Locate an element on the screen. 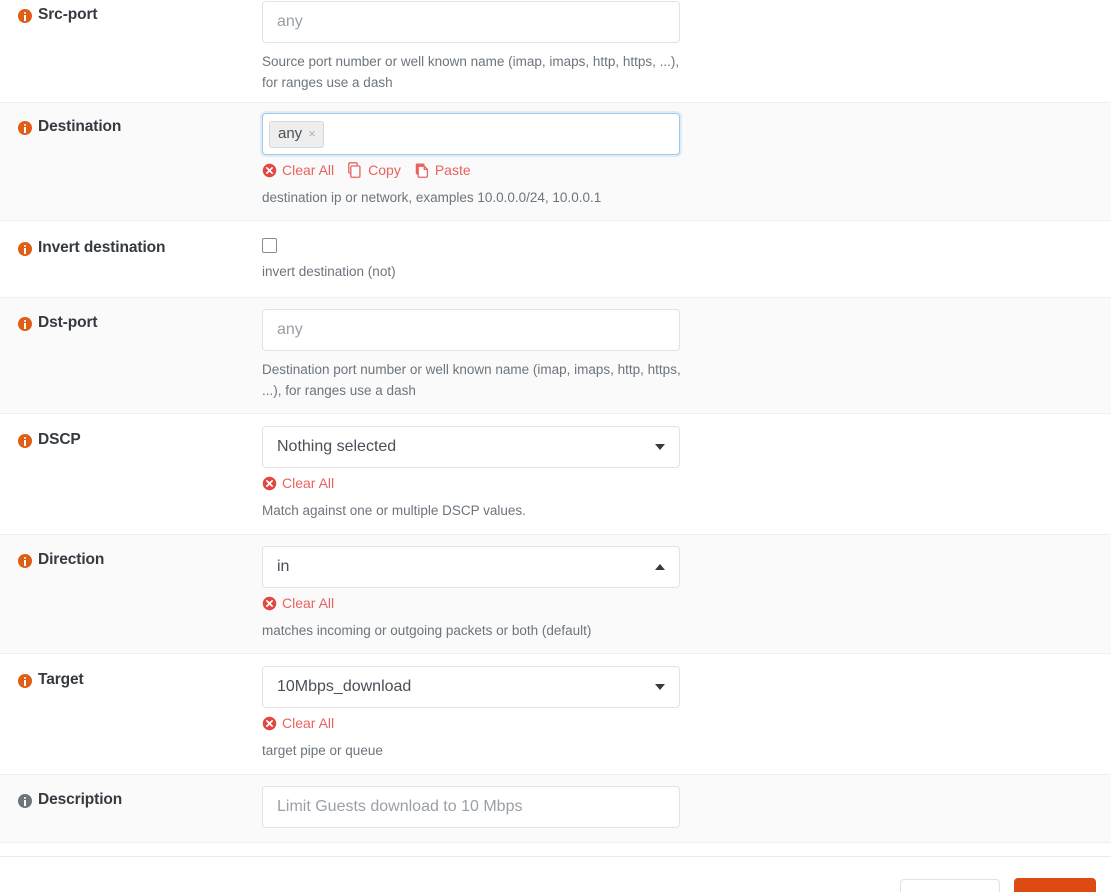 The image size is (1111, 892). copy-button: Copy is located at coordinates (374, 170).